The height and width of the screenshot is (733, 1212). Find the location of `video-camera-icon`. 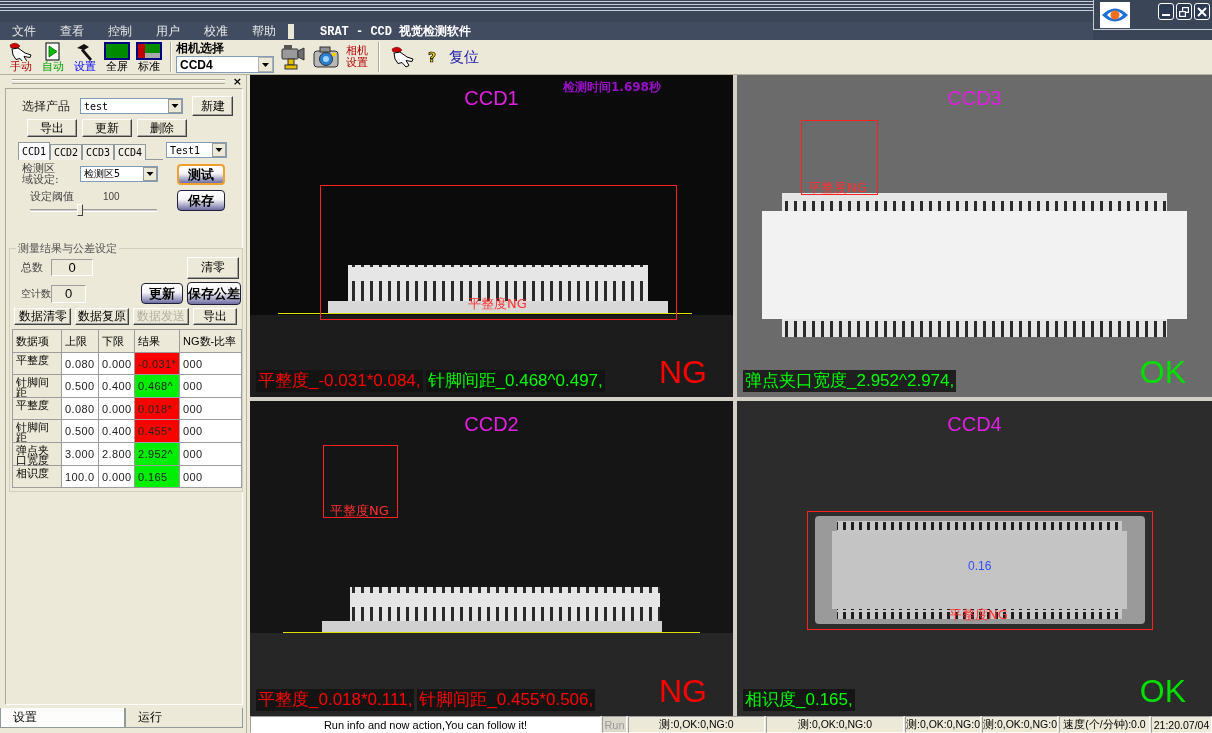

video-camera-icon is located at coordinates (293, 57).